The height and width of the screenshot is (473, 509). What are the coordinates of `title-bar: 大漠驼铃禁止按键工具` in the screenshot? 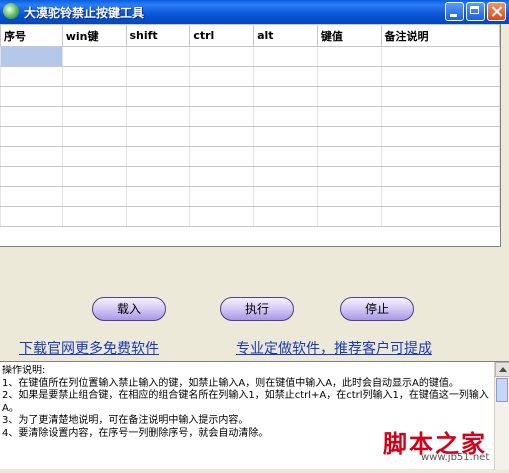 It's located at (254, 12).